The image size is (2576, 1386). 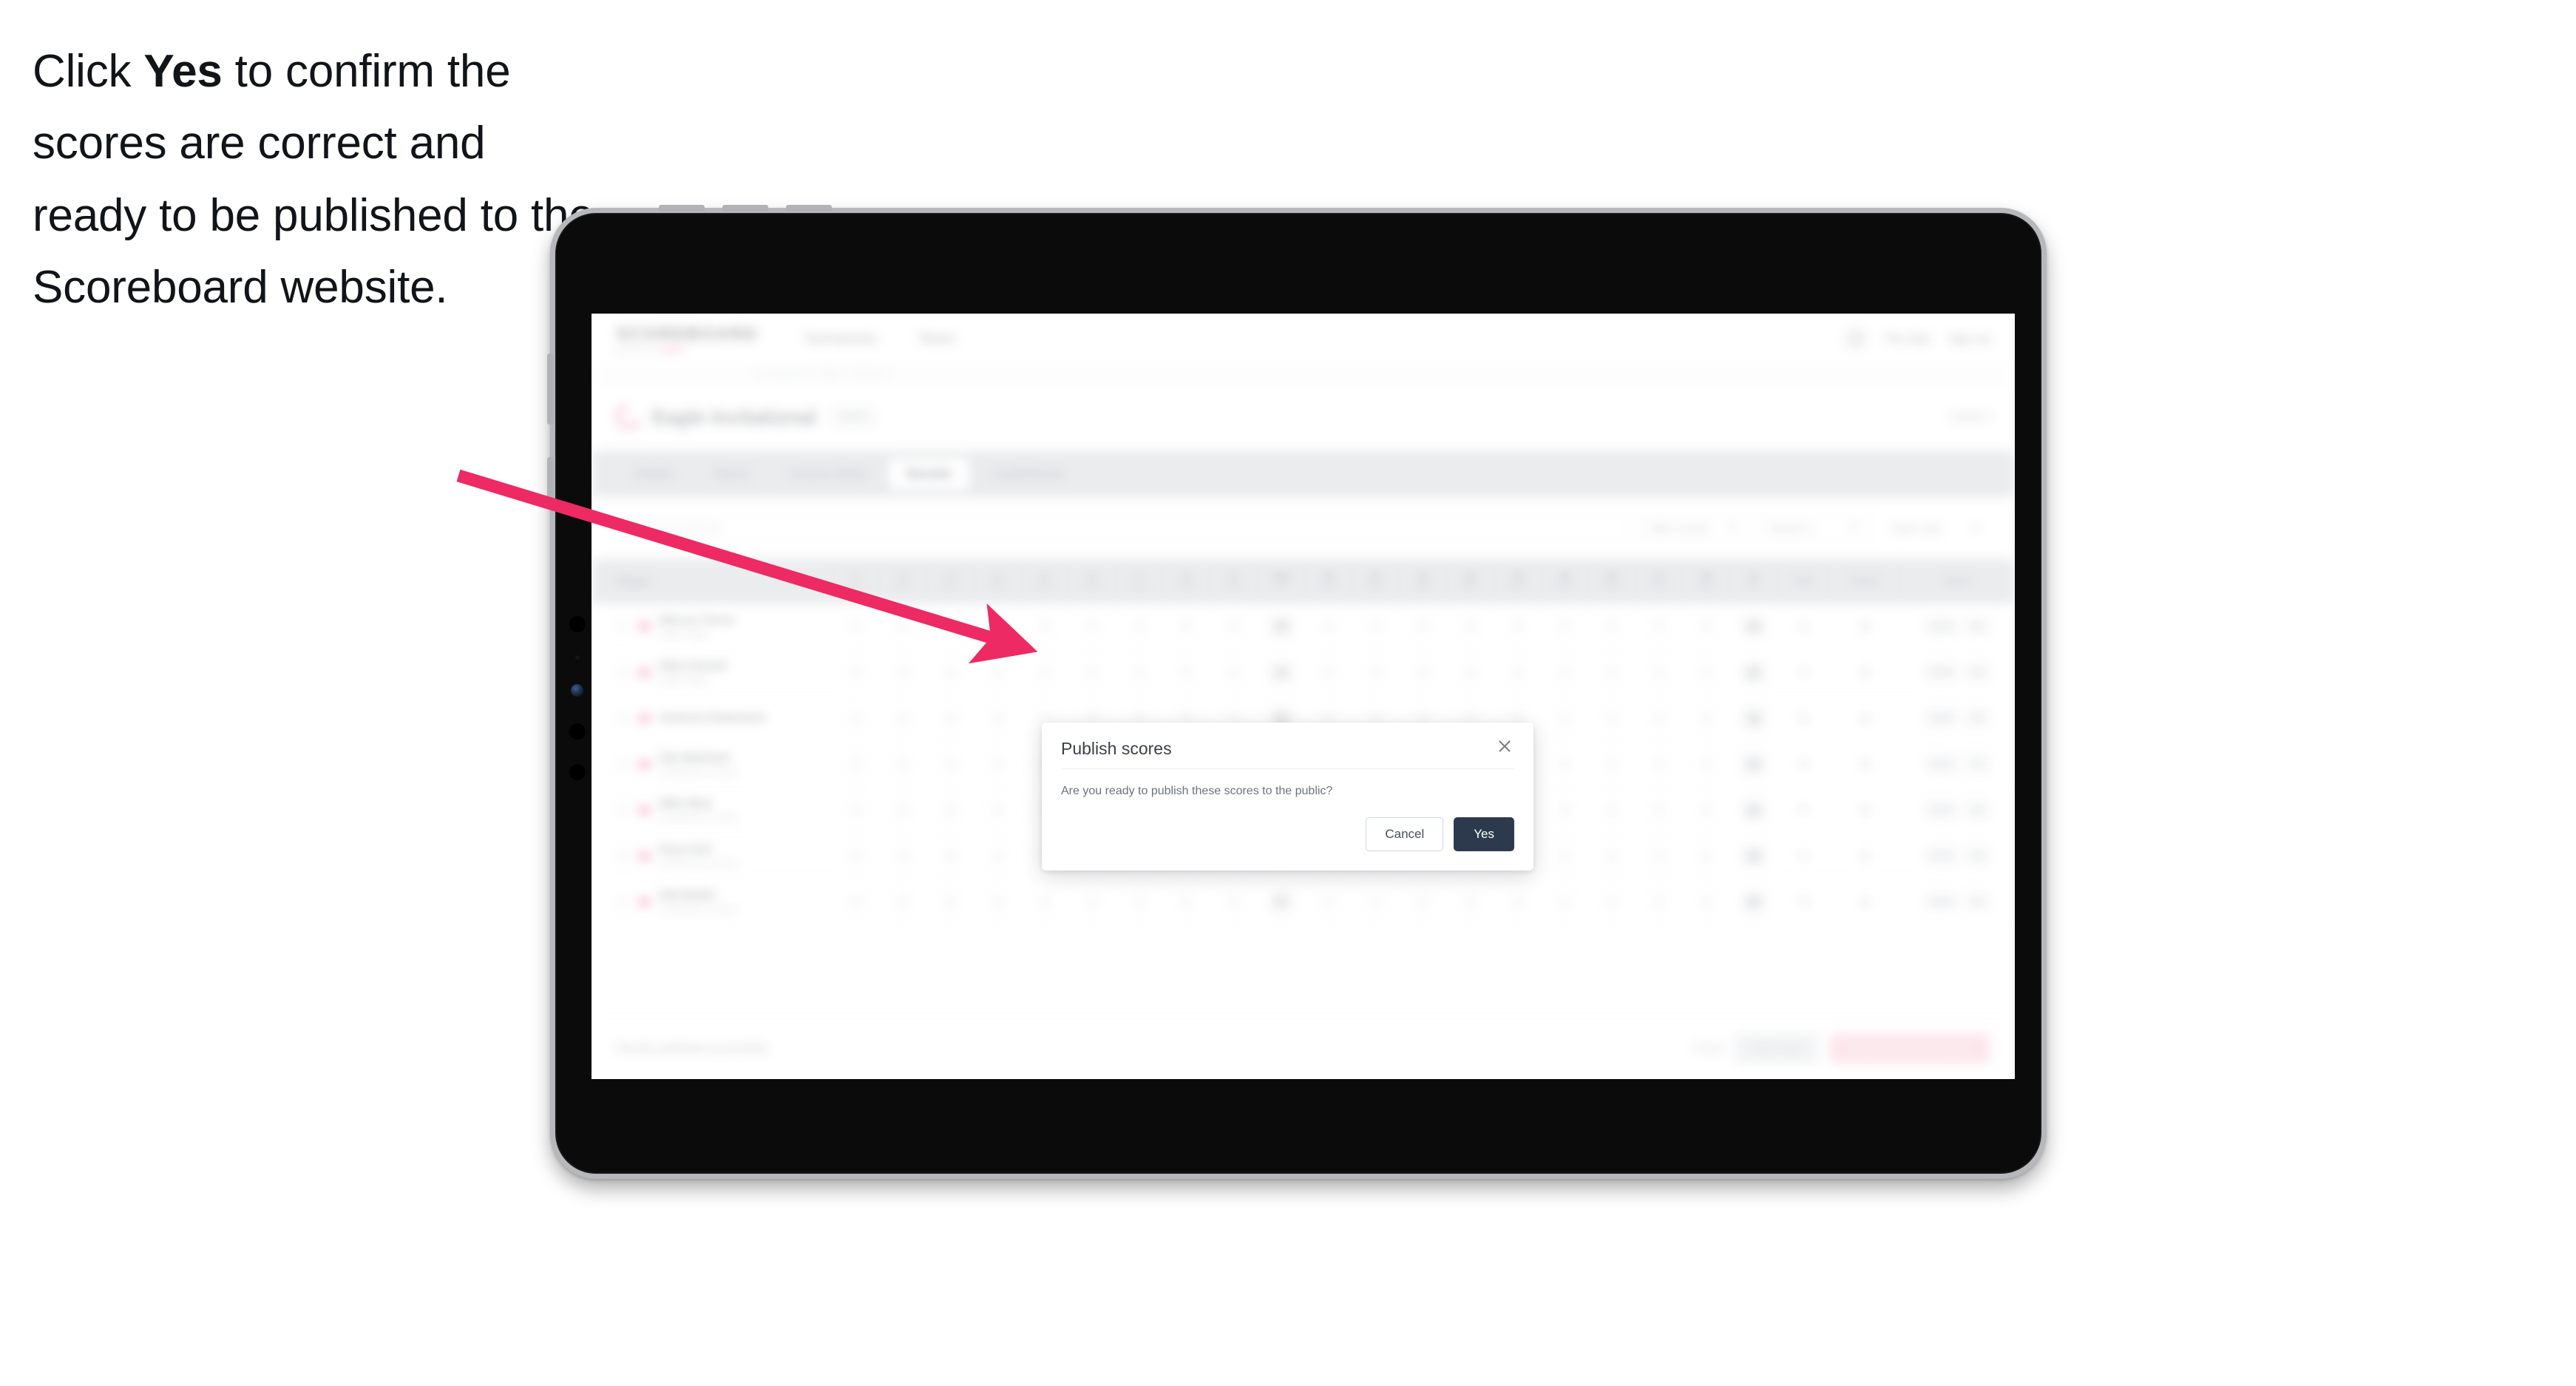 What do you see at coordinates (1116, 748) in the screenshot?
I see `dialog-title: Publish scores` at bounding box center [1116, 748].